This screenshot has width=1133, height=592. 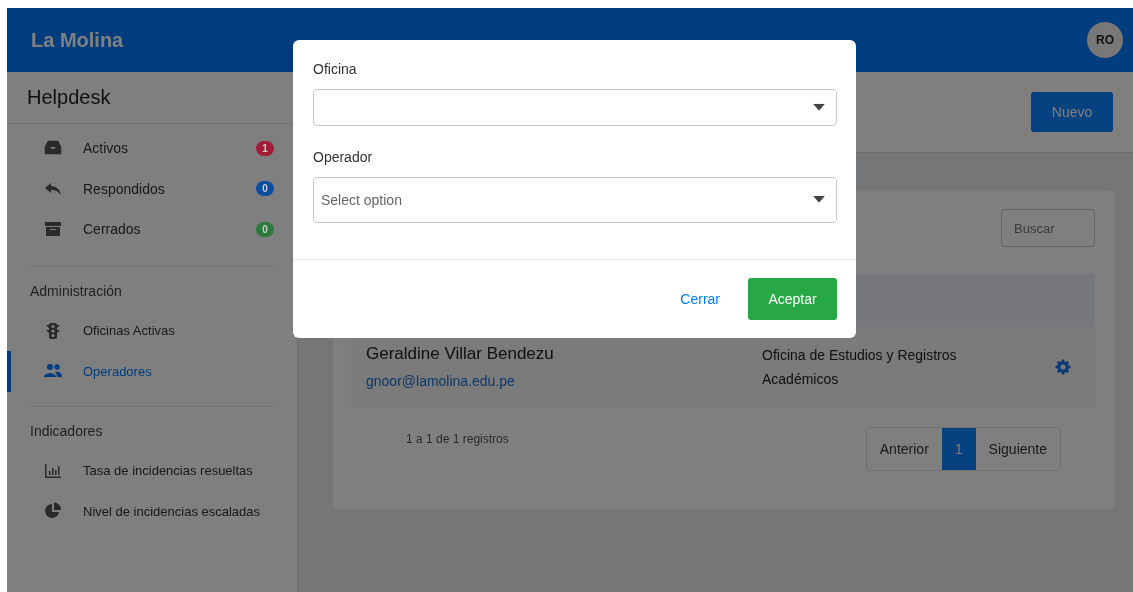 I want to click on section-heading: Indicadores, so click(x=67, y=431).